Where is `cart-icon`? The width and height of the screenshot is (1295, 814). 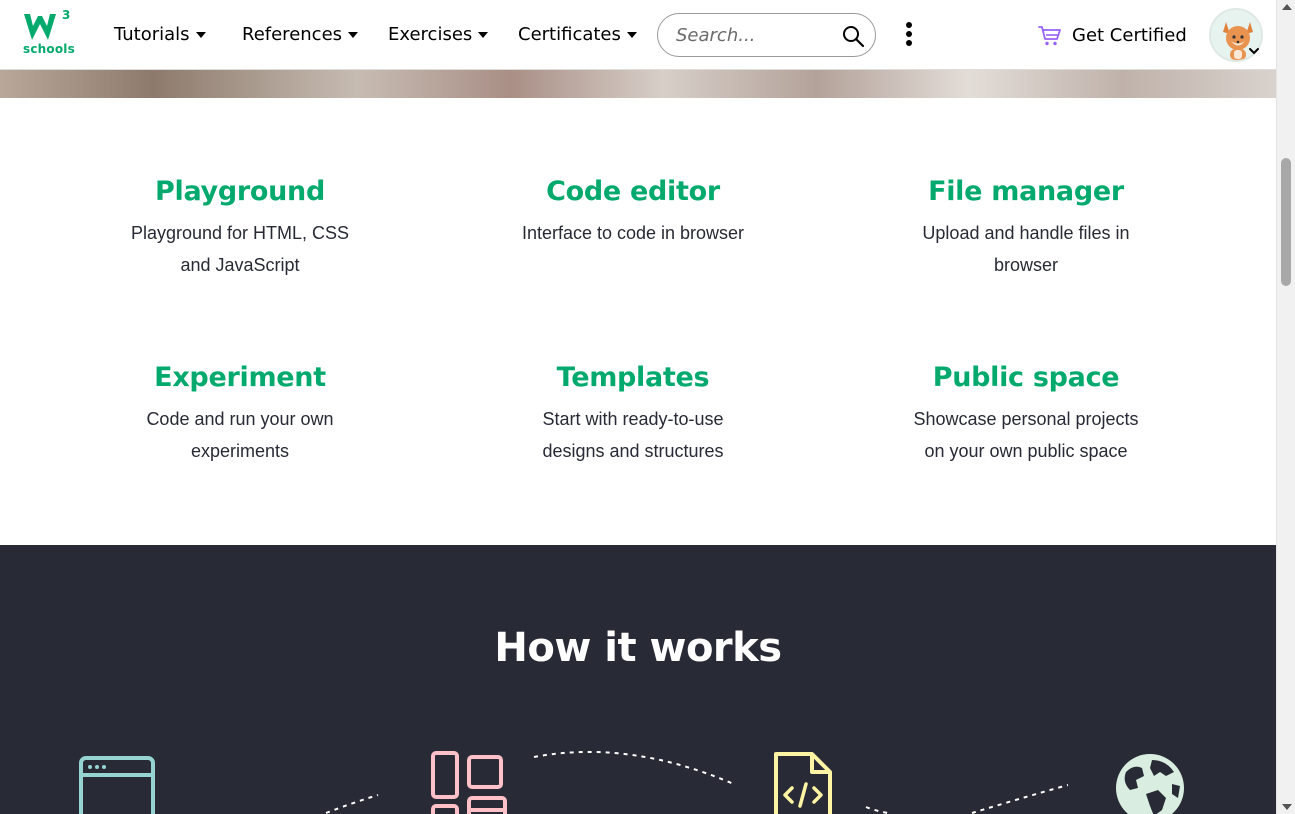
cart-icon is located at coordinates (1050, 36).